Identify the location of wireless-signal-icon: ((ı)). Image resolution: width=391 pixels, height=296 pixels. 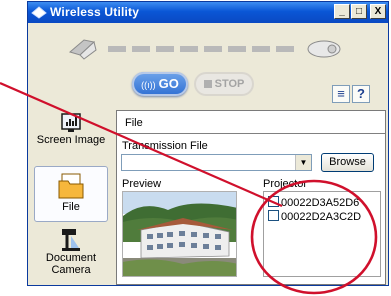
(148, 85).